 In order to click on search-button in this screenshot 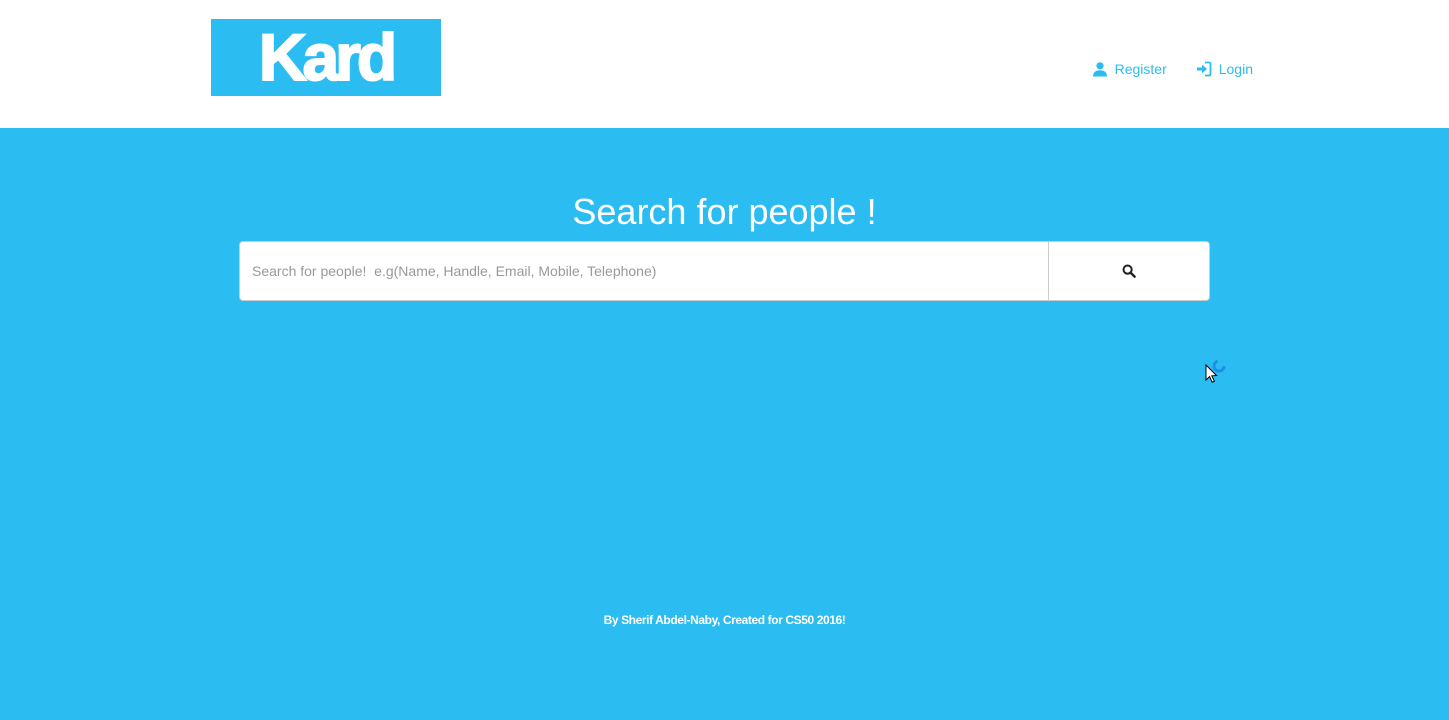, I will do `click(1128, 271)`.